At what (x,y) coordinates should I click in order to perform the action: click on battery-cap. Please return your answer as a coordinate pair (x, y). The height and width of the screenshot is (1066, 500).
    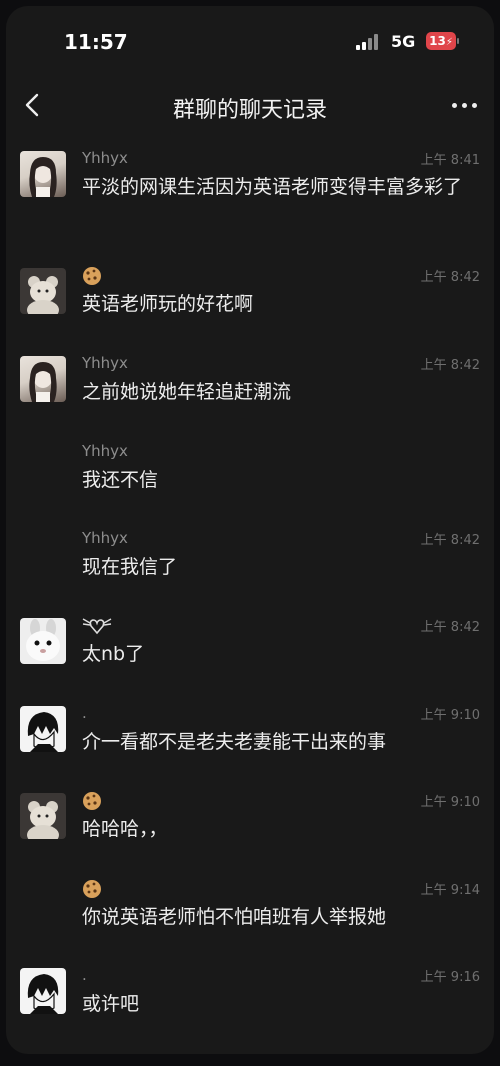
    Looking at the image, I should click on (458, 41).